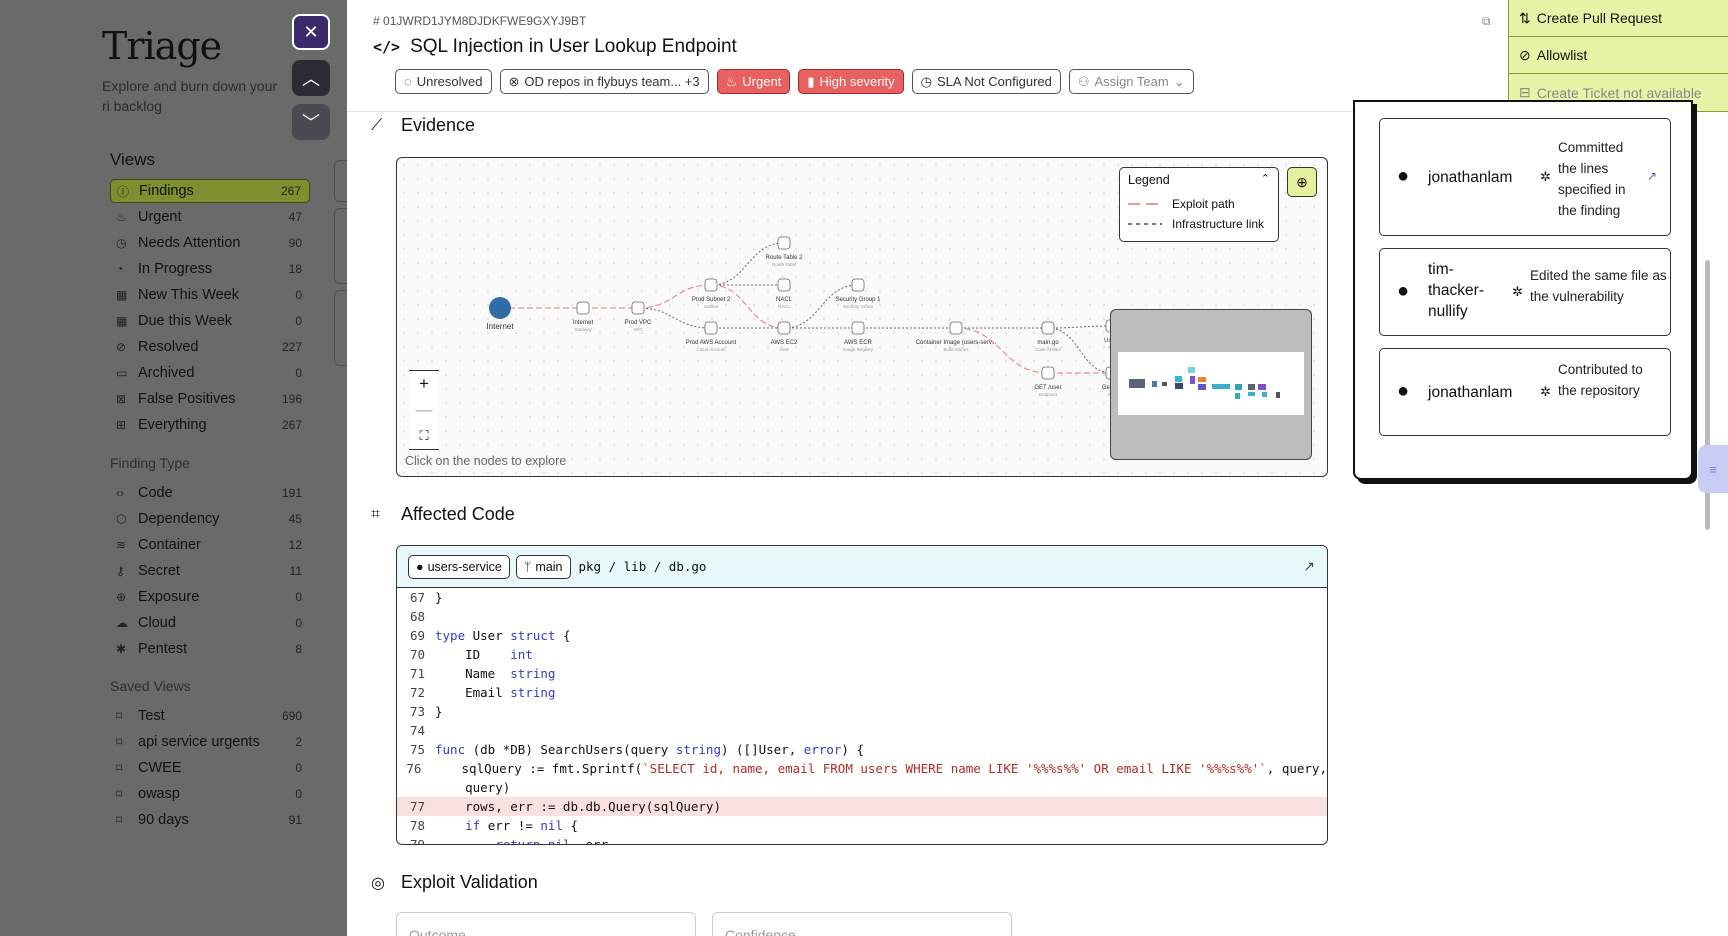  I want to click on branch-chip: ᛘ main, so click(543, 566).